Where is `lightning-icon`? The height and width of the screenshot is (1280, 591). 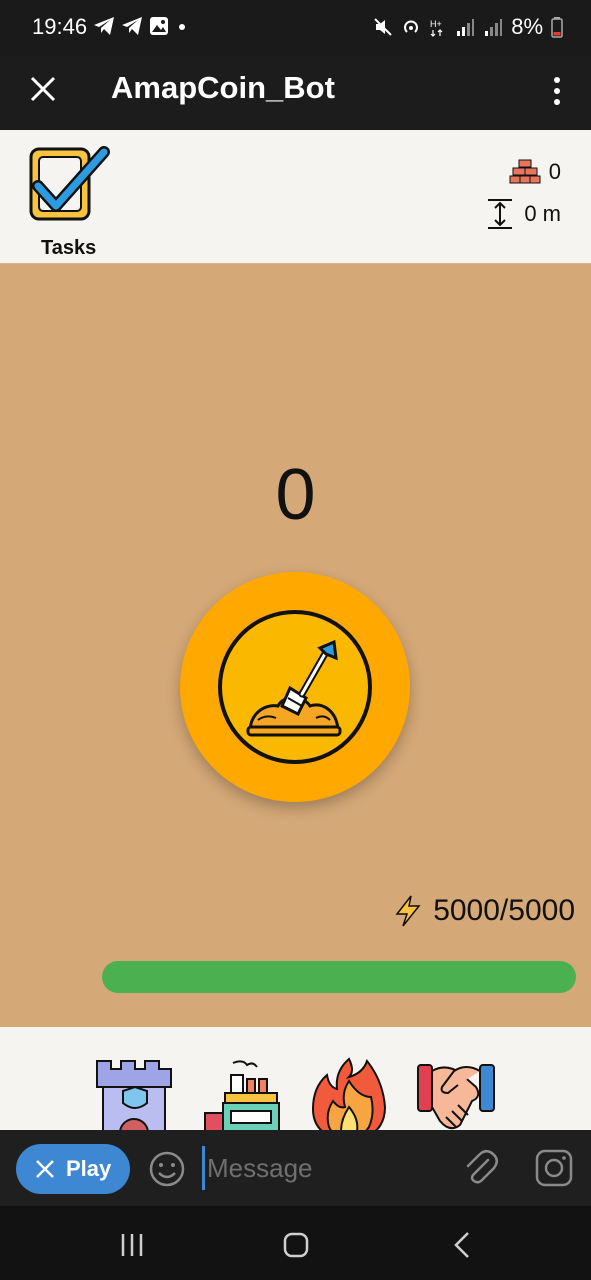
lightning-icon is located at coordinates (408, 911).